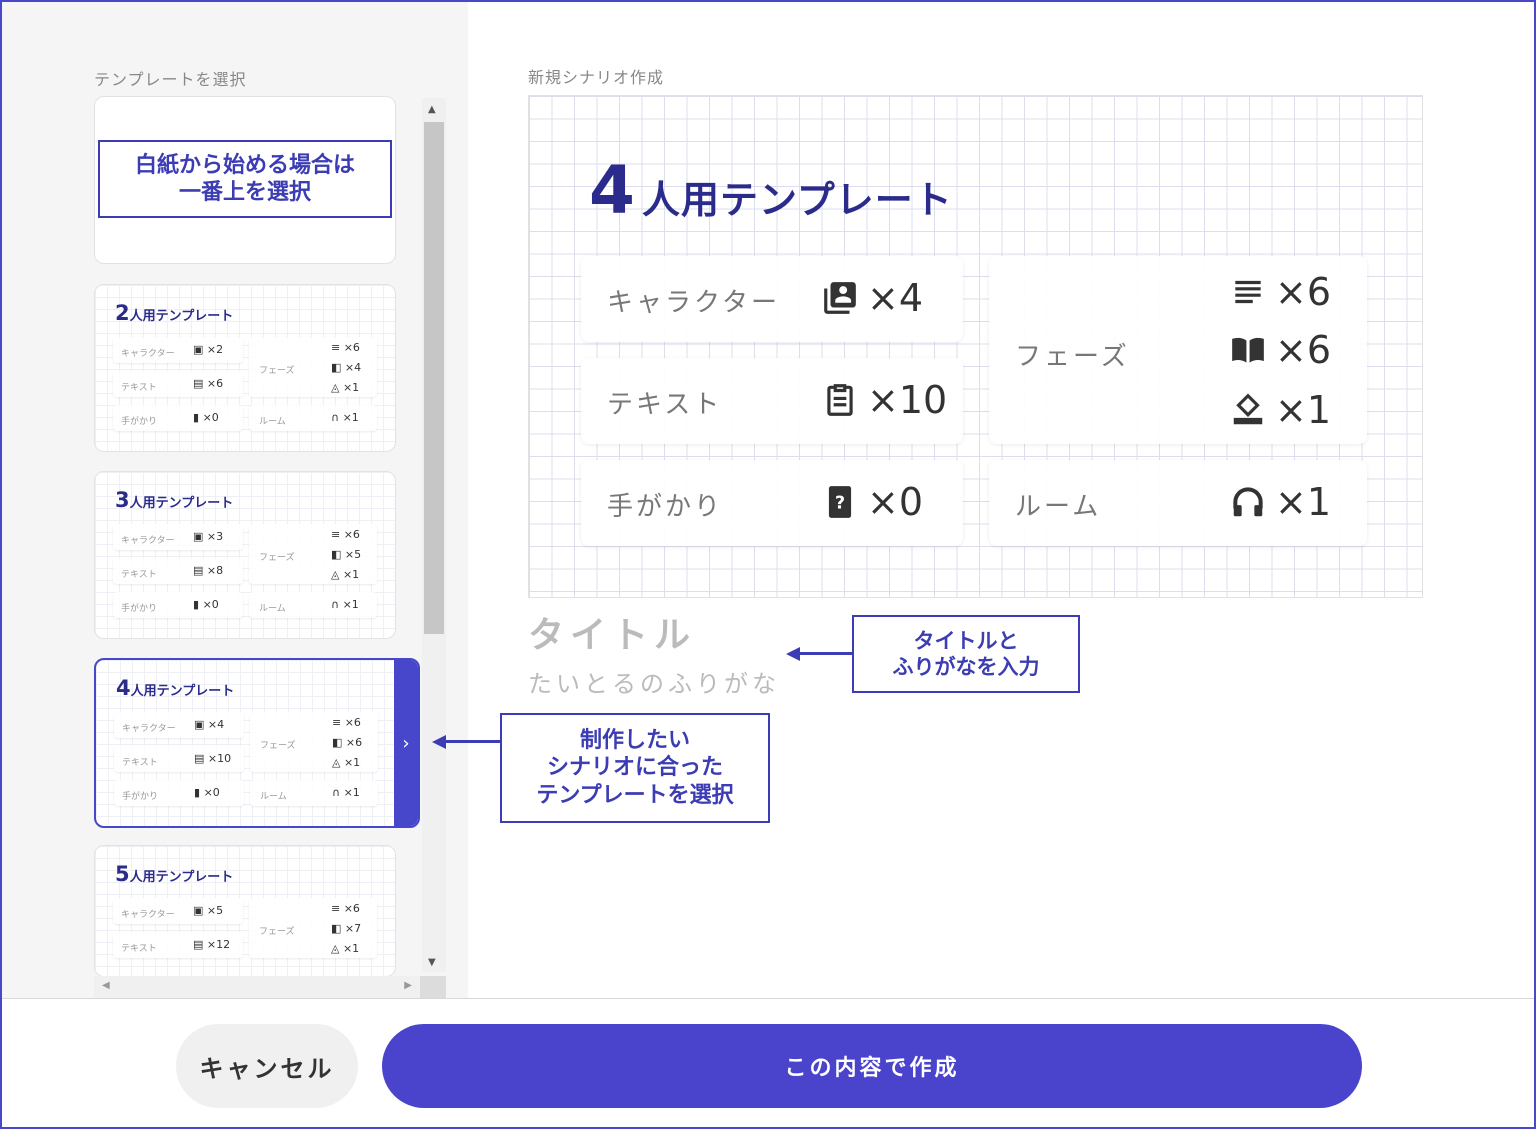  What do you see at coordinates (1248, 292) in the screenshot?
I see `lines-icon` at bounding box center [1248, 292].